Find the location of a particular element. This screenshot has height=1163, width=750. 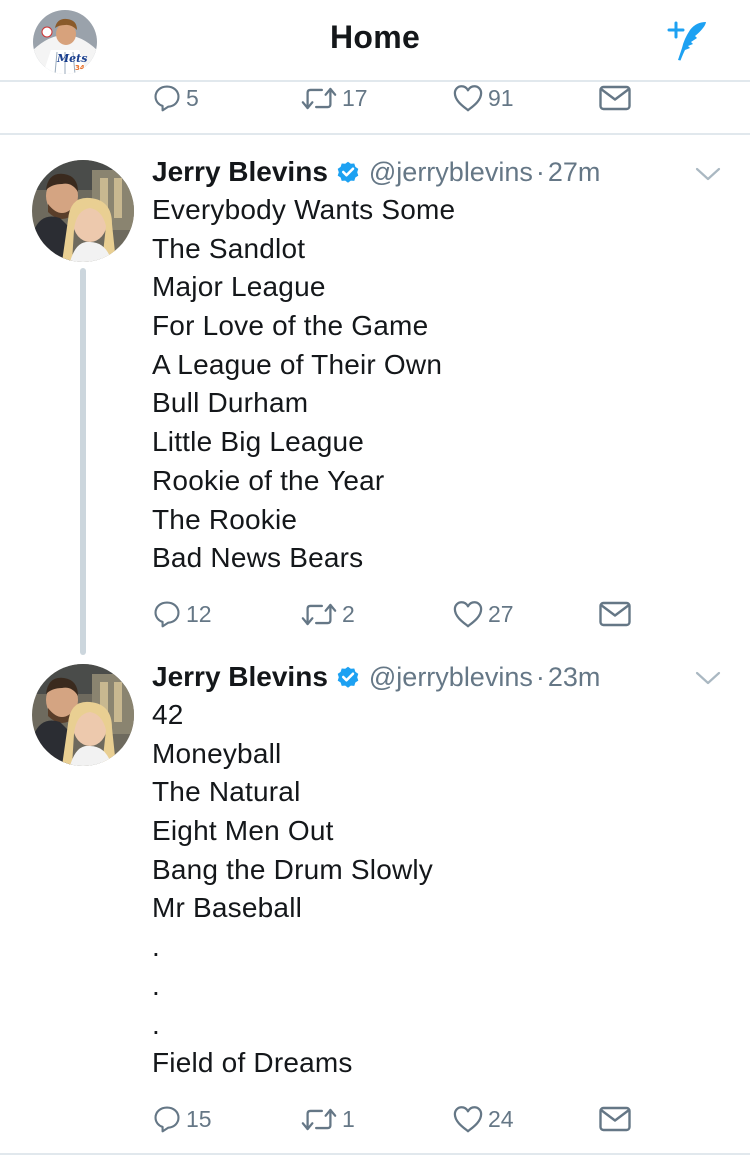

tweet-text-line: Bang the Drum Slowly is located at coordinates (293, 869).